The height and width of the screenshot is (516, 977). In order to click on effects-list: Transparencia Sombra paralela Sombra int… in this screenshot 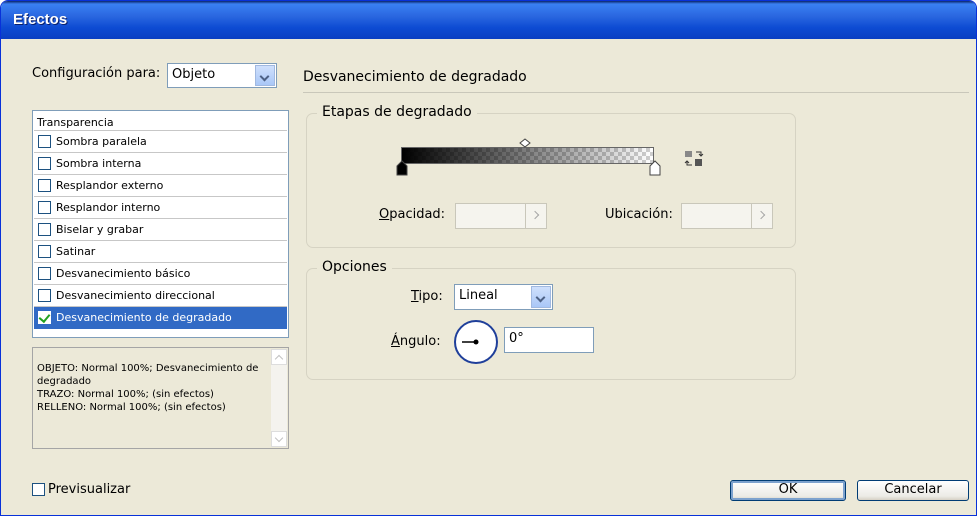, I will do `click(160, 224)`.